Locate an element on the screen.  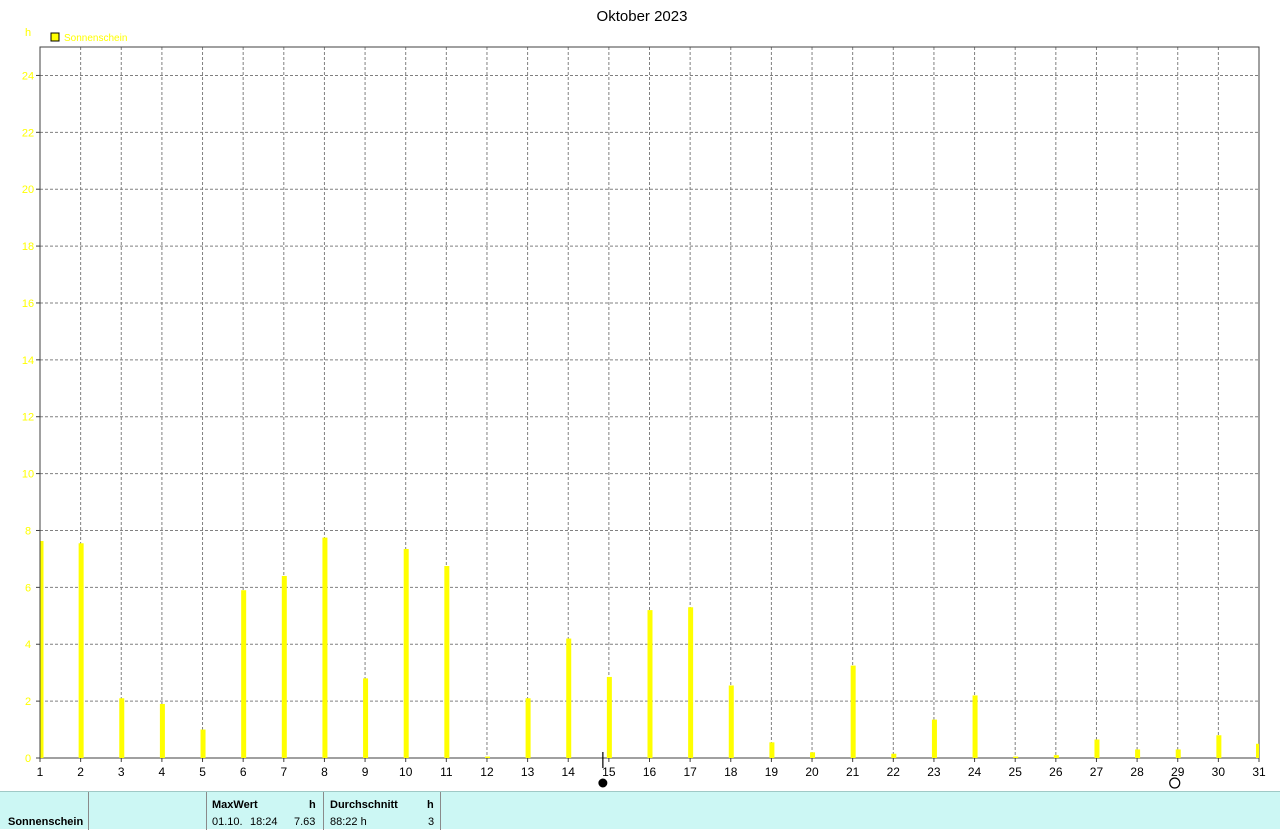
x-tick-label: 14 is located at coordinates (569, 772).